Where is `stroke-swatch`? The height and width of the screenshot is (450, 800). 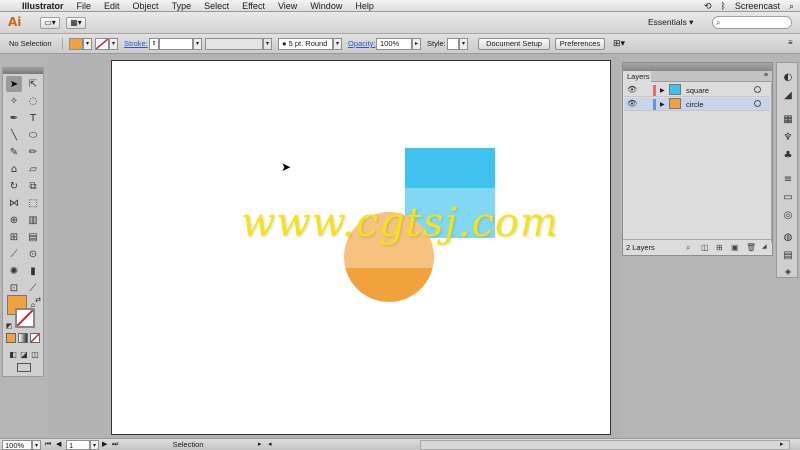 stroke-swatch is located at coordinates (102, 44).